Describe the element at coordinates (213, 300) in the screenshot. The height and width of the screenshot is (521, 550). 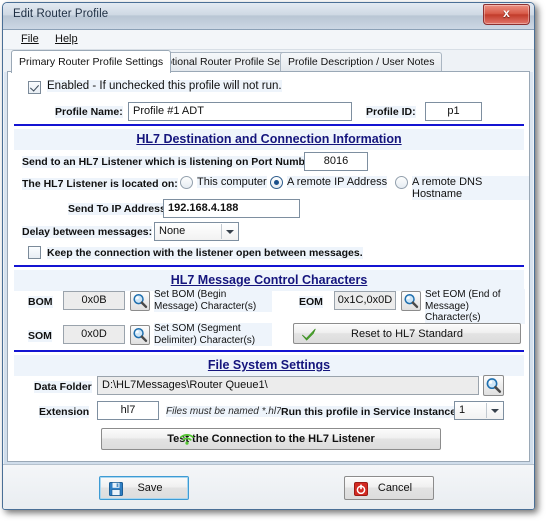
I see `bom-description: Set BOM (Begin Message) Character(s)` at that location.